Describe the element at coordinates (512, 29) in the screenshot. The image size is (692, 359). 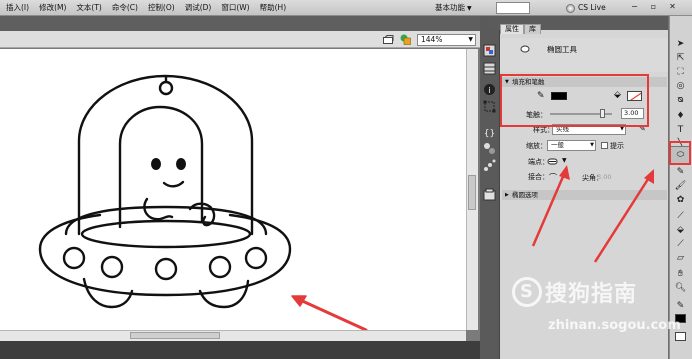
I see `tab-properties: 属性` at that location.